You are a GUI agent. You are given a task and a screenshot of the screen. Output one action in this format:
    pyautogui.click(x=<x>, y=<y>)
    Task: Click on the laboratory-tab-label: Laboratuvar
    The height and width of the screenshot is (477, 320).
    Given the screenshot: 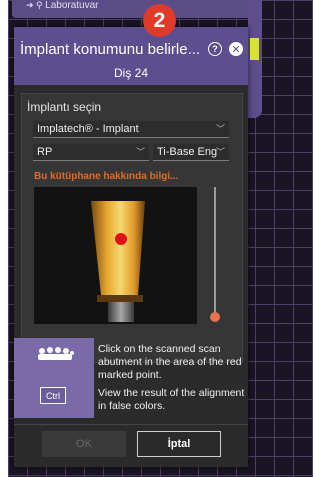 What is the action you would take?
    pyautogui.click(x=72, y=5)
    